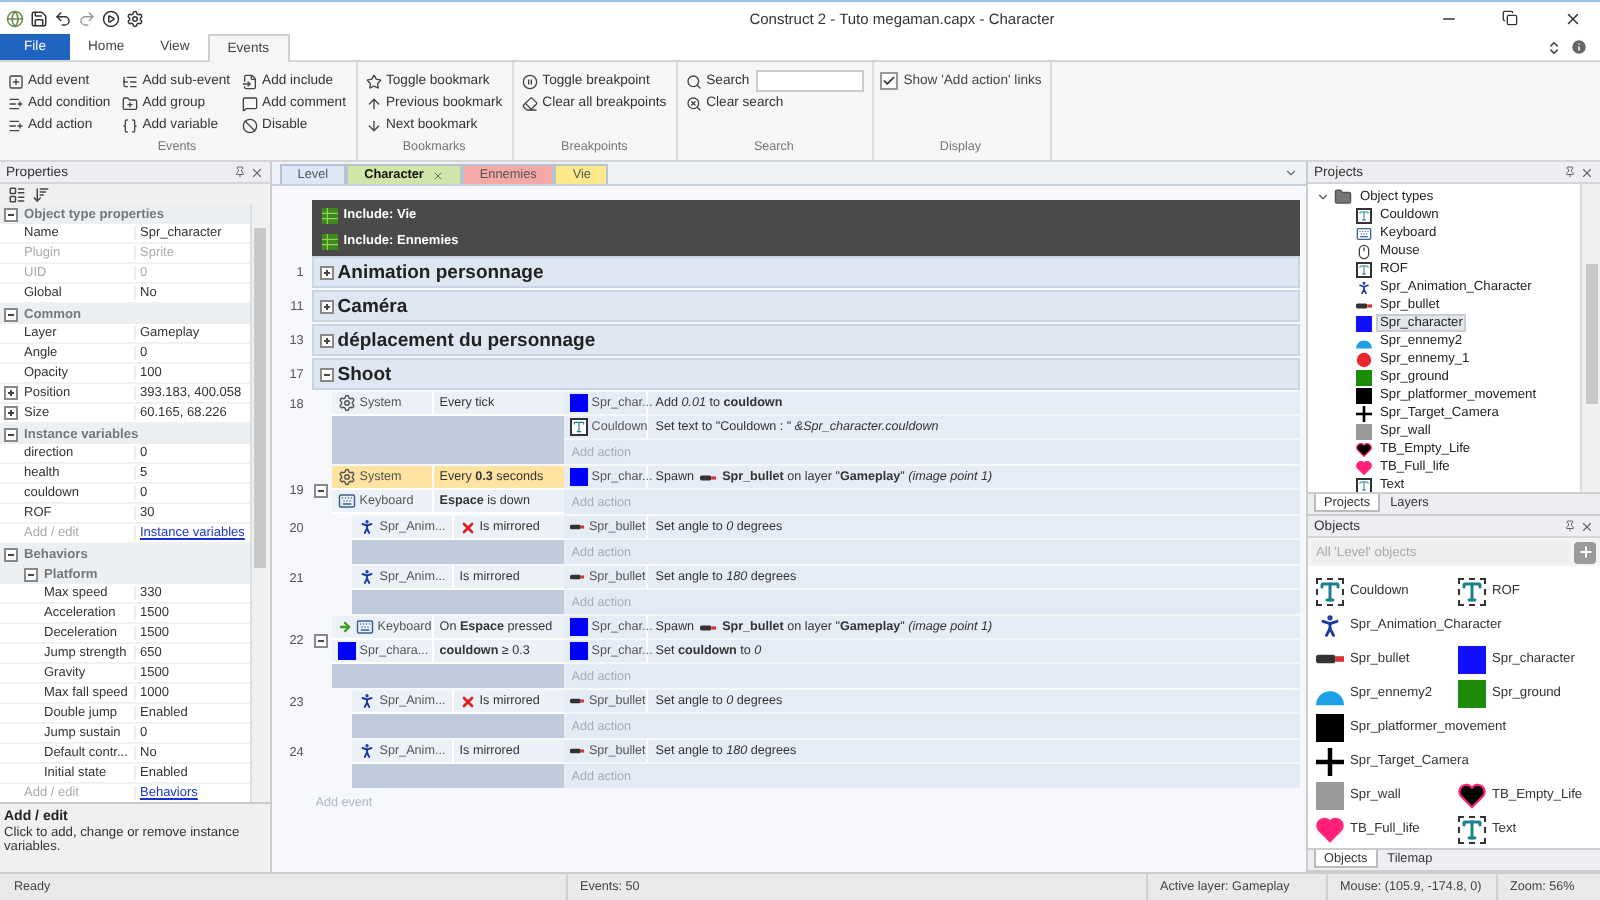  I want to click on star-icon, so click(373, 81).